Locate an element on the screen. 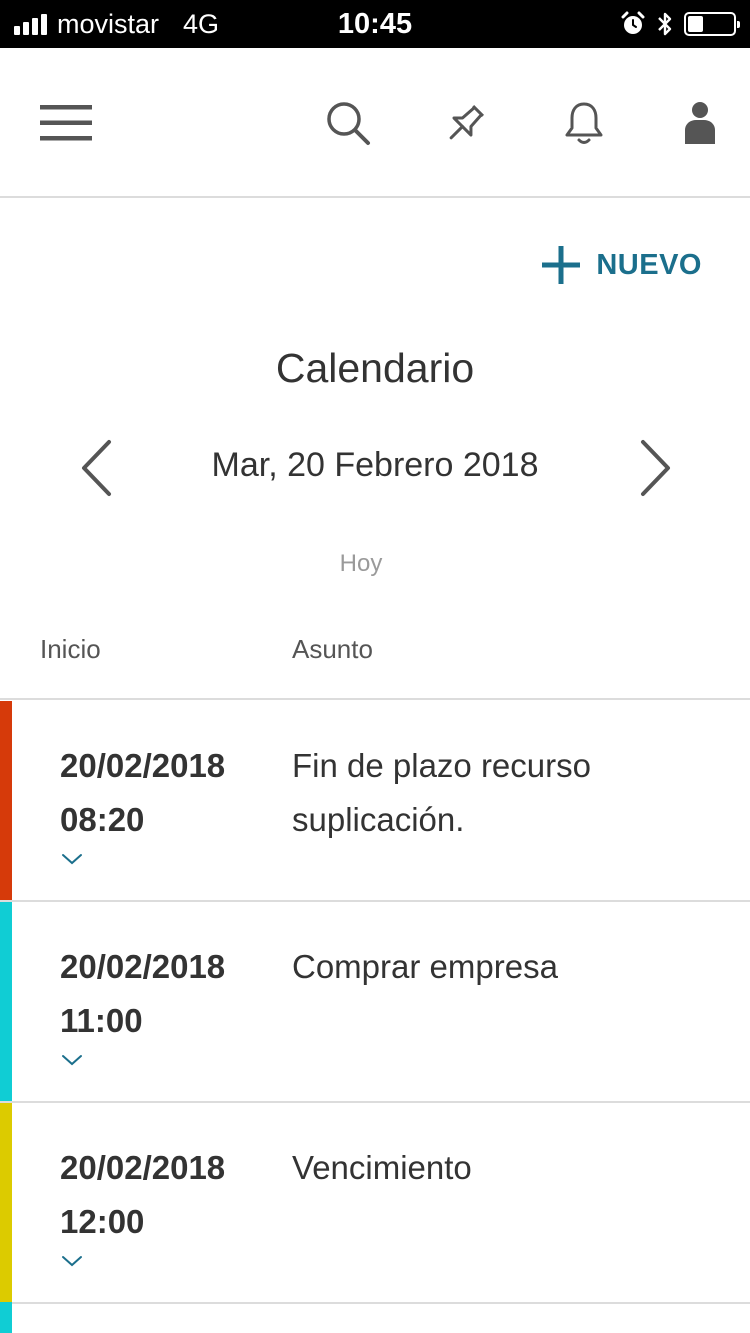 This screenshot has height=1333, width=750. event-start: 20/02/2018 08:20 is located at coordinates (142, 793).